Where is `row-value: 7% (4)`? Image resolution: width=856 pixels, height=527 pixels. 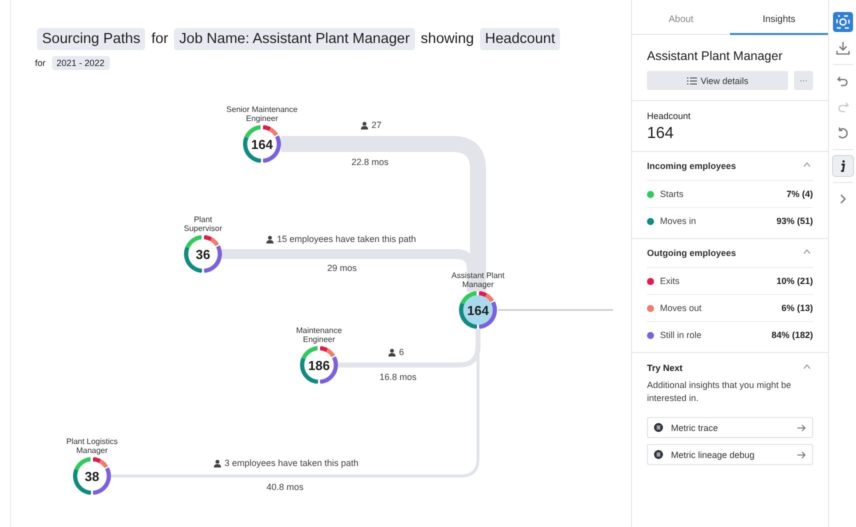
row-value: 7% (4) is located at coordinates (799, 194).